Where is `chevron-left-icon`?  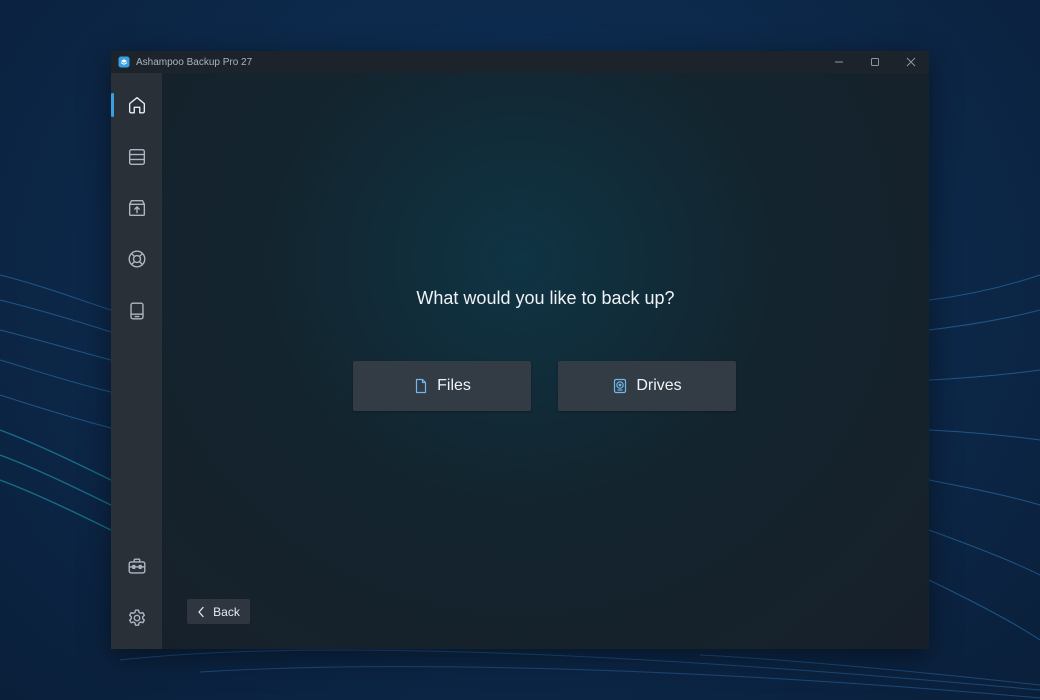
chevron-left-icon is located at coordinates (201, 611).